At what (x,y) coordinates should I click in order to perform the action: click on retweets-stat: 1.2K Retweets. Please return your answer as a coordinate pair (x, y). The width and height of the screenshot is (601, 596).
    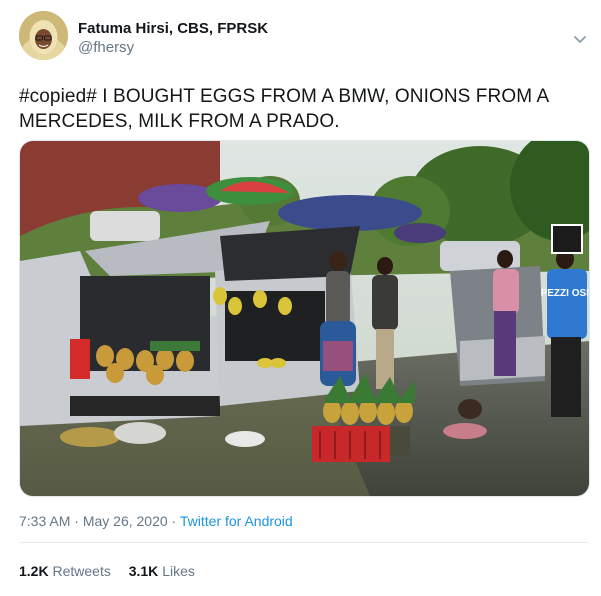
    Looking at the image, I should click on (65, 571).